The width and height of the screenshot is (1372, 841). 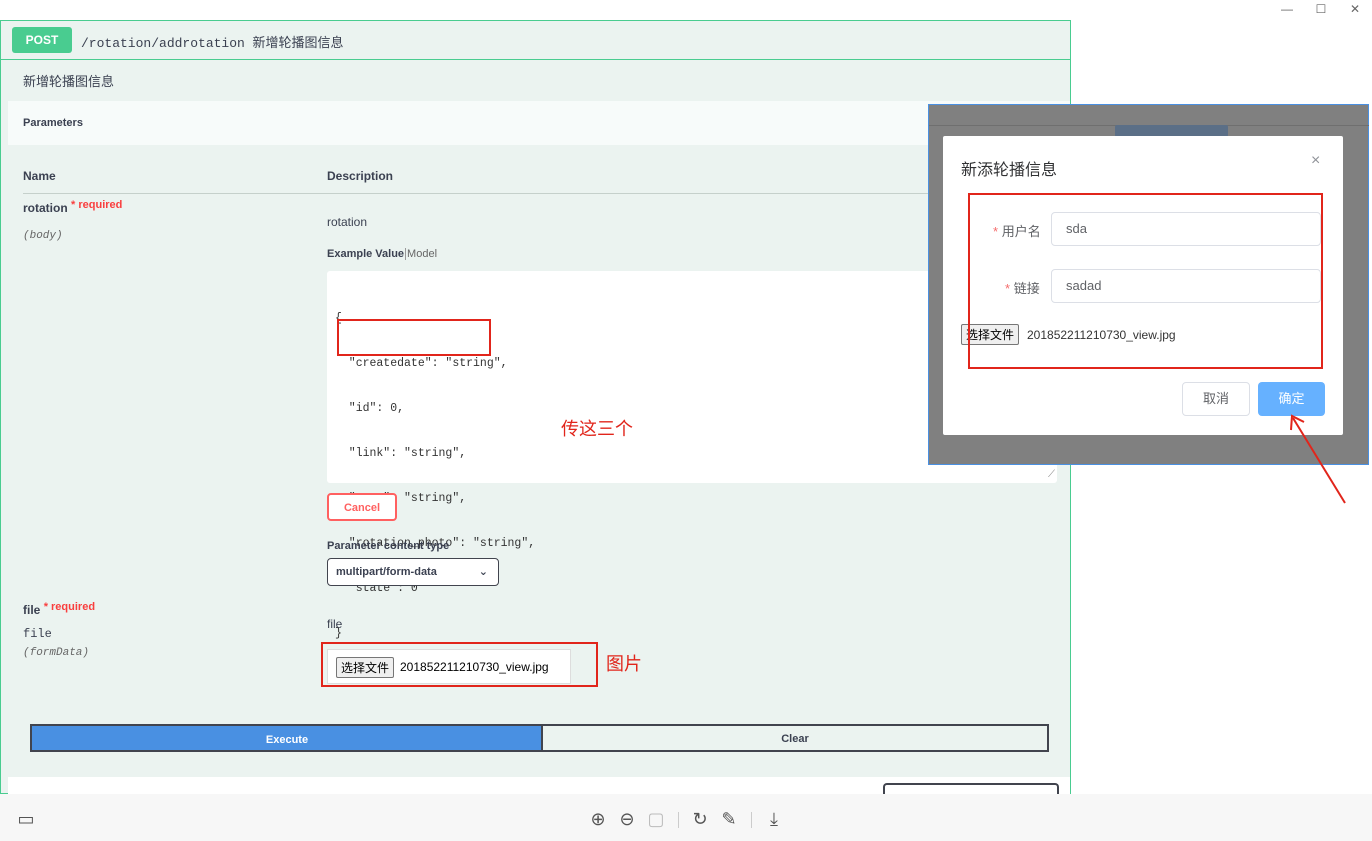 I want to click on download-icon: ⤓, so click(x=774, y=819).